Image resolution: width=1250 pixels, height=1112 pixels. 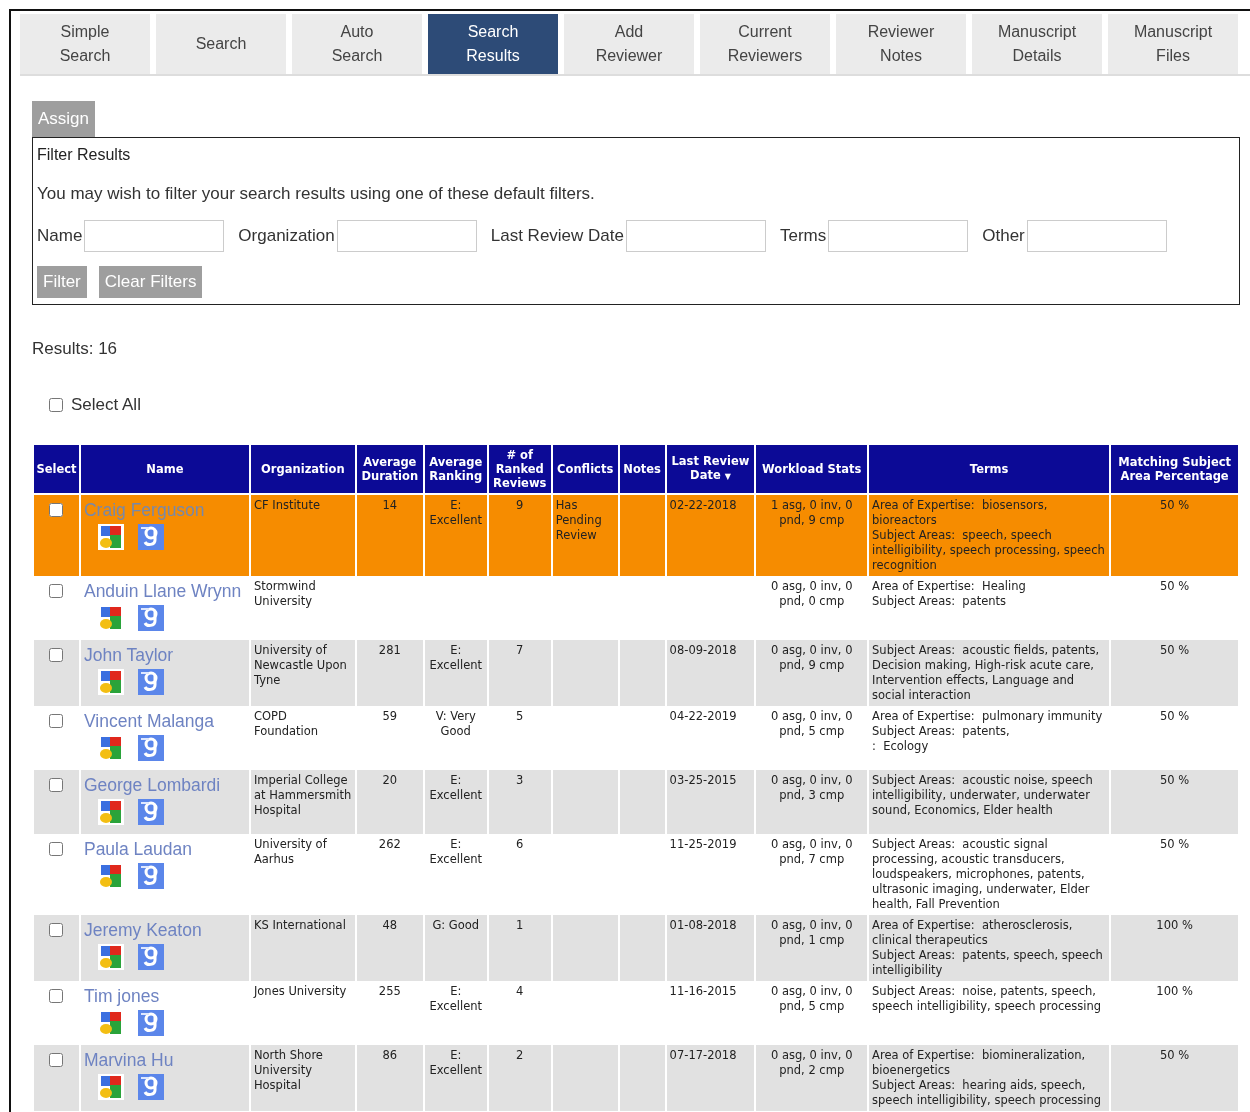 I want to click on table-cell: 08-09-2018, so click(x=710, y=673).